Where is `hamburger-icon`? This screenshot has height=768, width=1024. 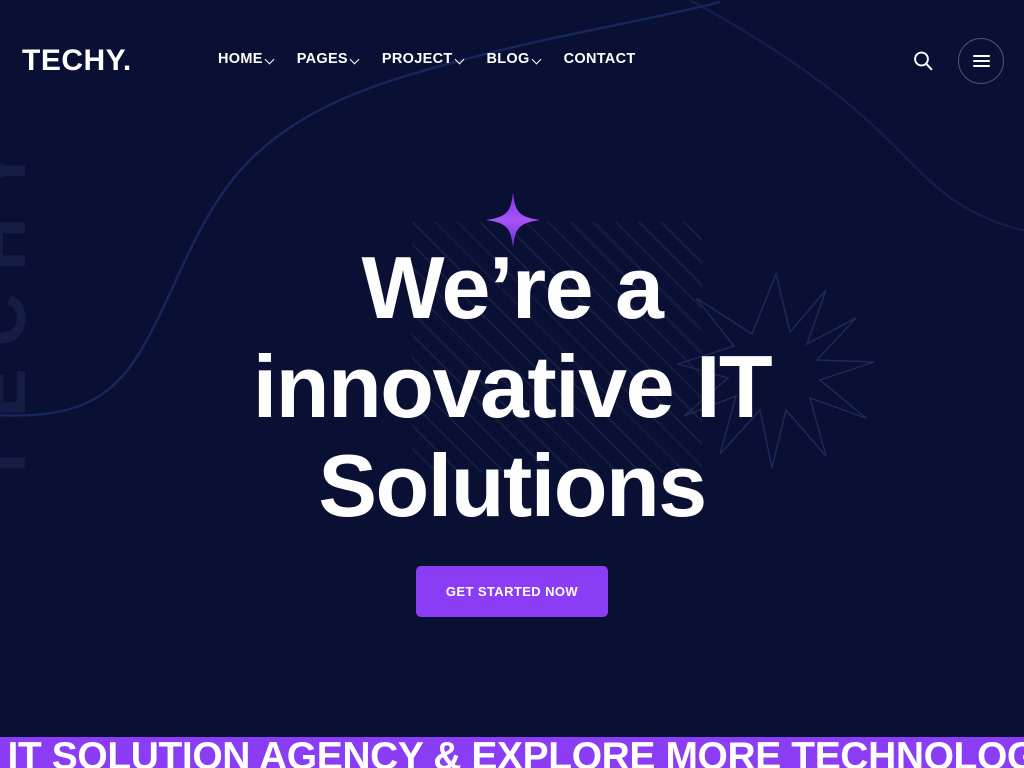 hamburger-icon is located at coordinates (981, 61).